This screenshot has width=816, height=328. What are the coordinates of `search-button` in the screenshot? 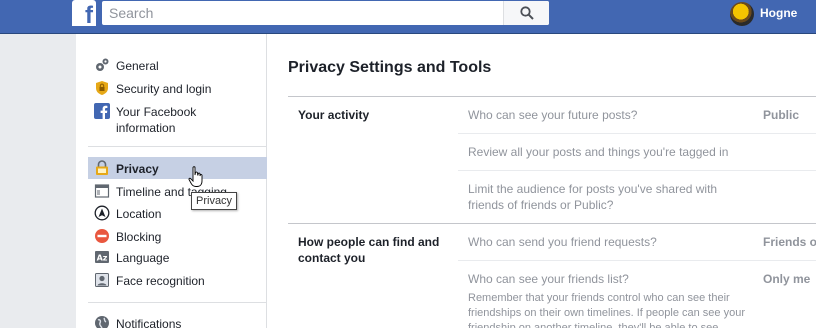 It's located at (526, 13).